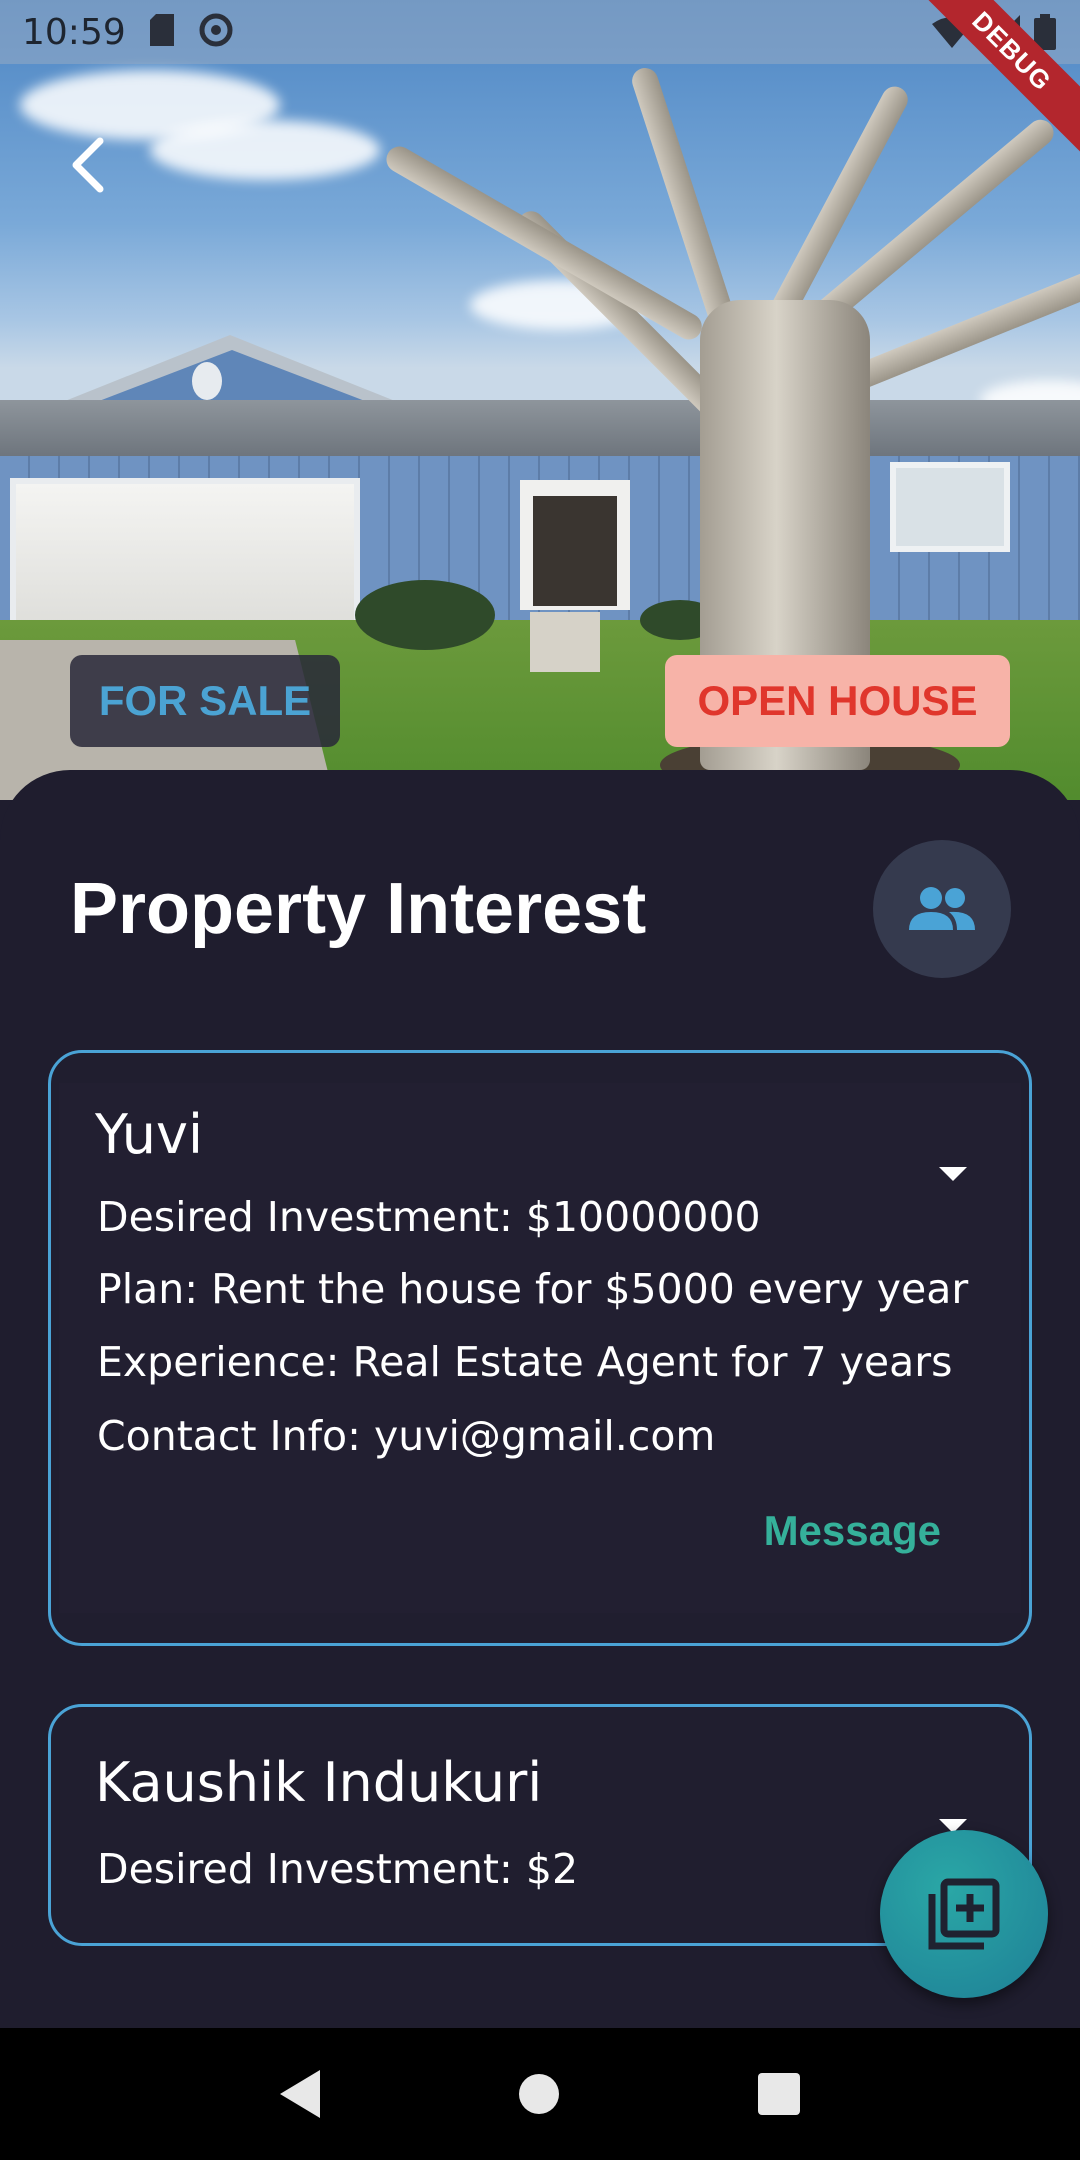 This screenshot has height=2160, width=1080. Describe the element at coordinates (216, 32) in the screenshot. I see `sync-icon` at that location.